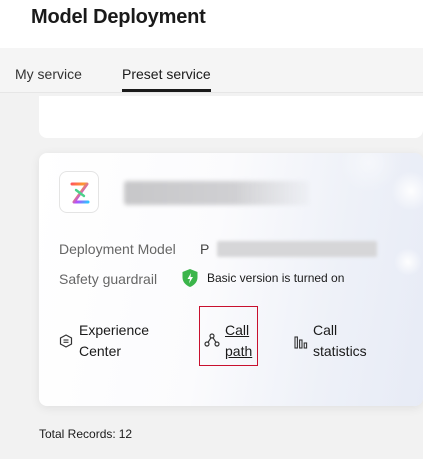 This screenshot has height=459, width=423. Describe the element at coordinates (66, 341) in the screenshot. I see `experience-icon` at that location.